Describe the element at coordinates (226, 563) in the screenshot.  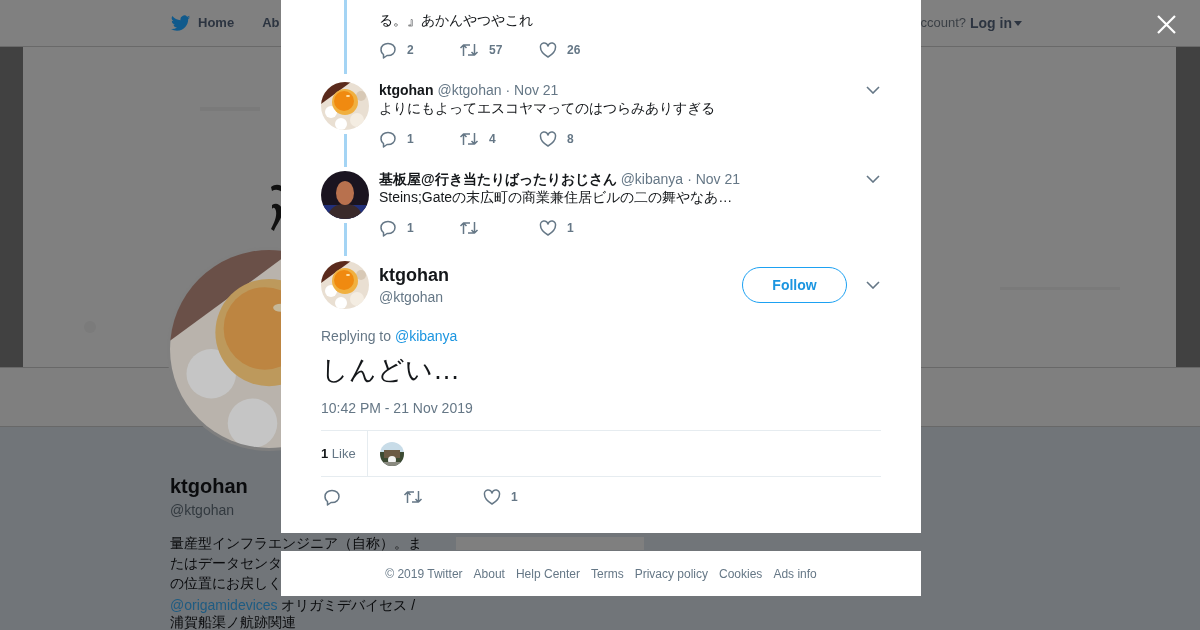
I see `bio-line: たはデータセンタ` at that location.